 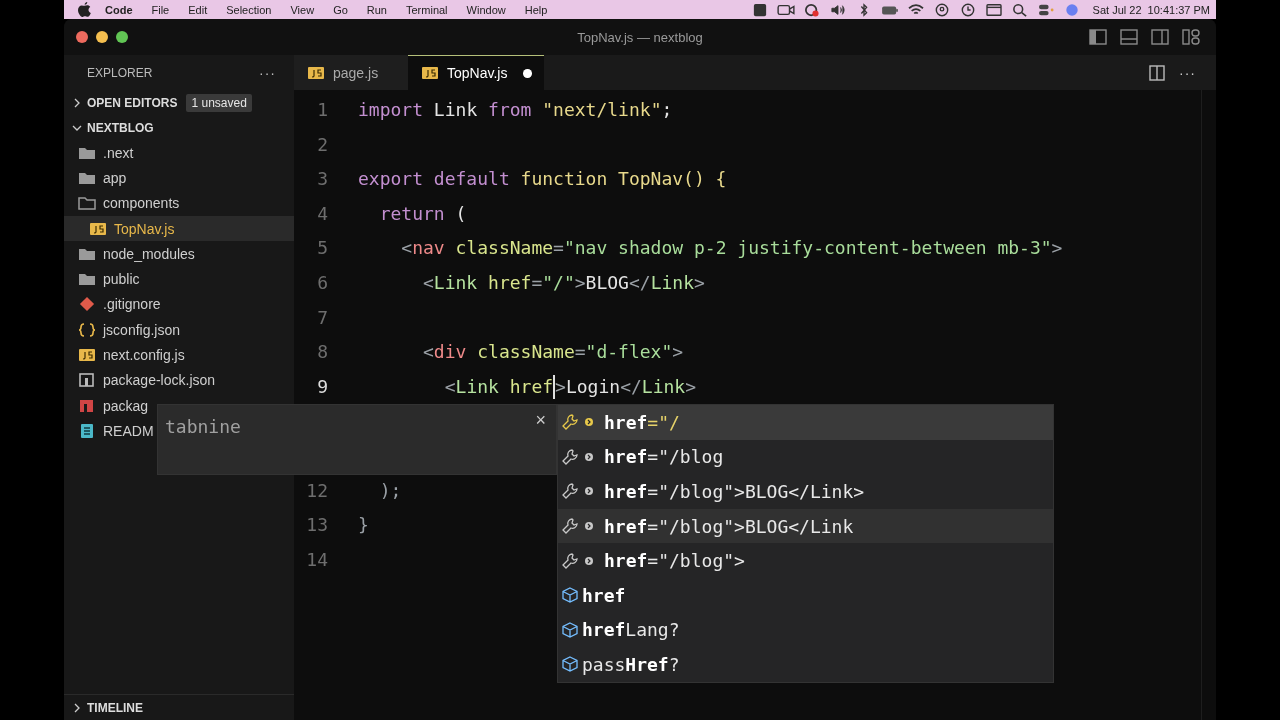 What do you see at coordinates (203, 426) in the screenshot?
I see `hover-text: tabnine` at bounding box center [203, 426].